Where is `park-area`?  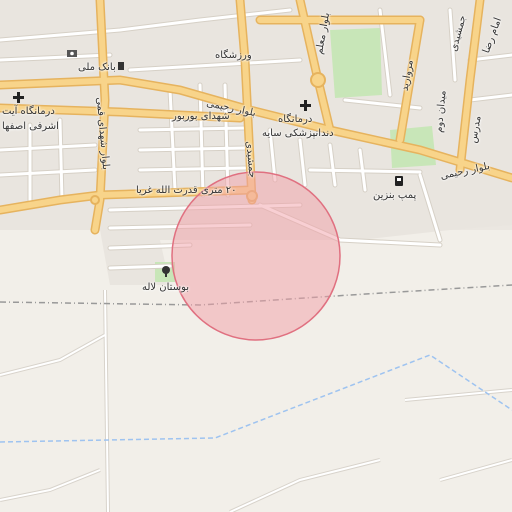
park-area is located at coordinates (356, 63).